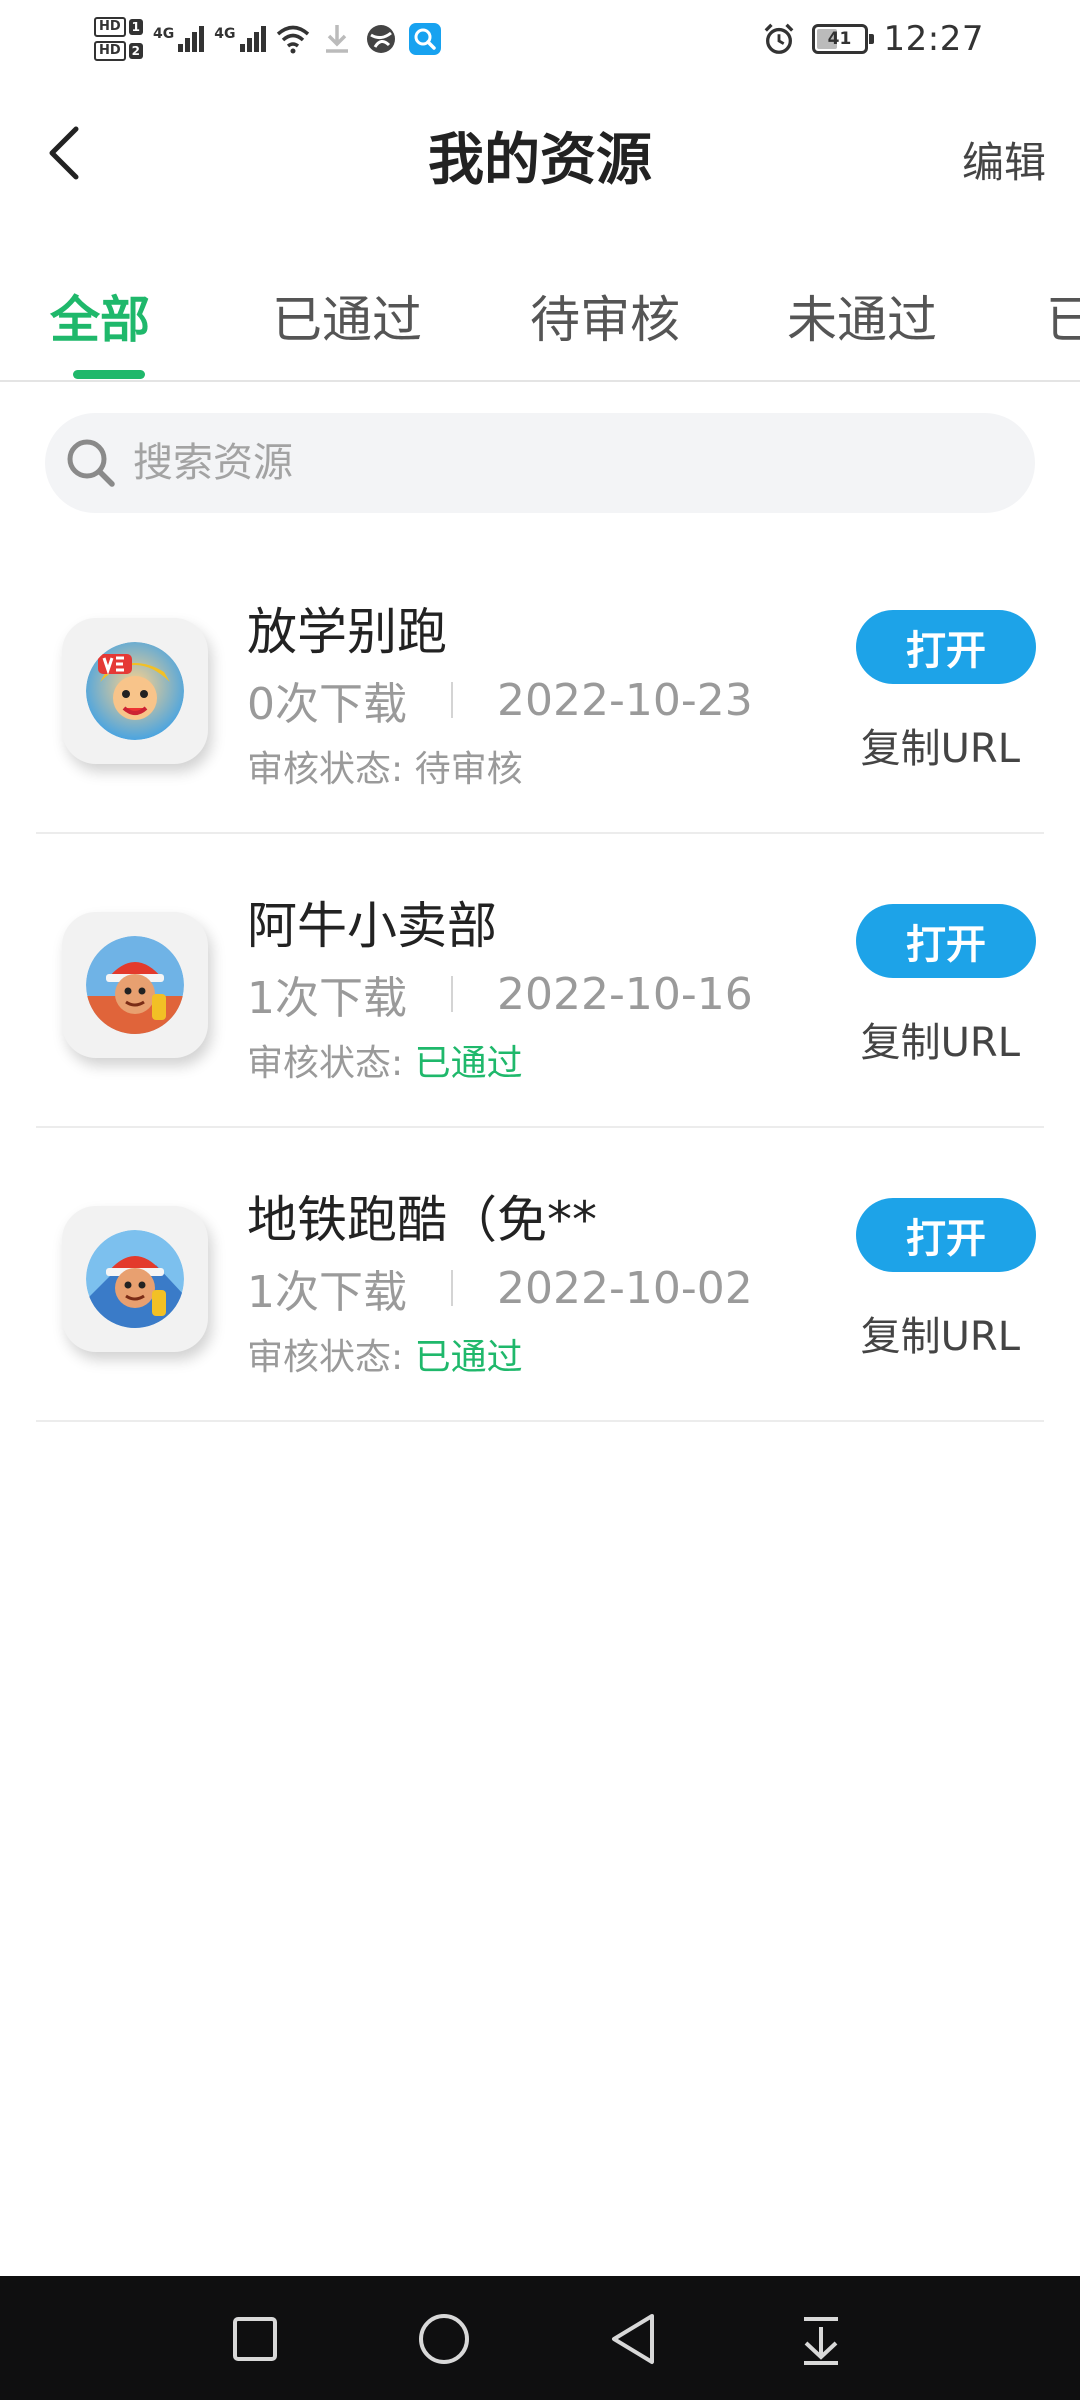  What do you see at coordinates (110, 27) in the screenshot?
I see `hd1-label: HD` at bounding box center [110, 27].